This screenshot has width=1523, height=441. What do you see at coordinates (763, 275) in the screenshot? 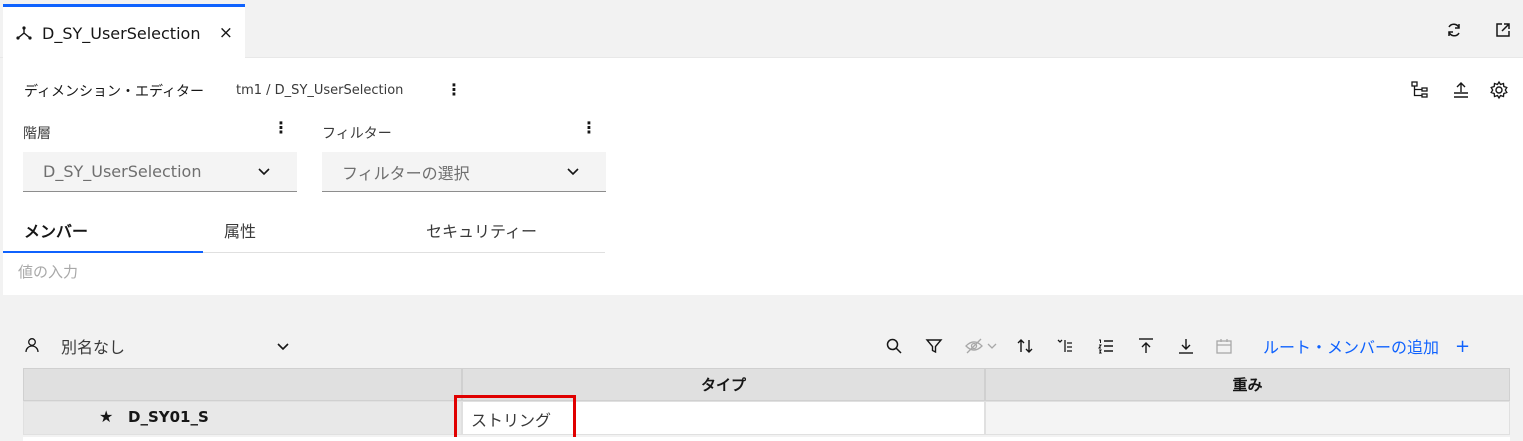
I see `value-input-field: 値の入力` at bounding box center [763, 275].